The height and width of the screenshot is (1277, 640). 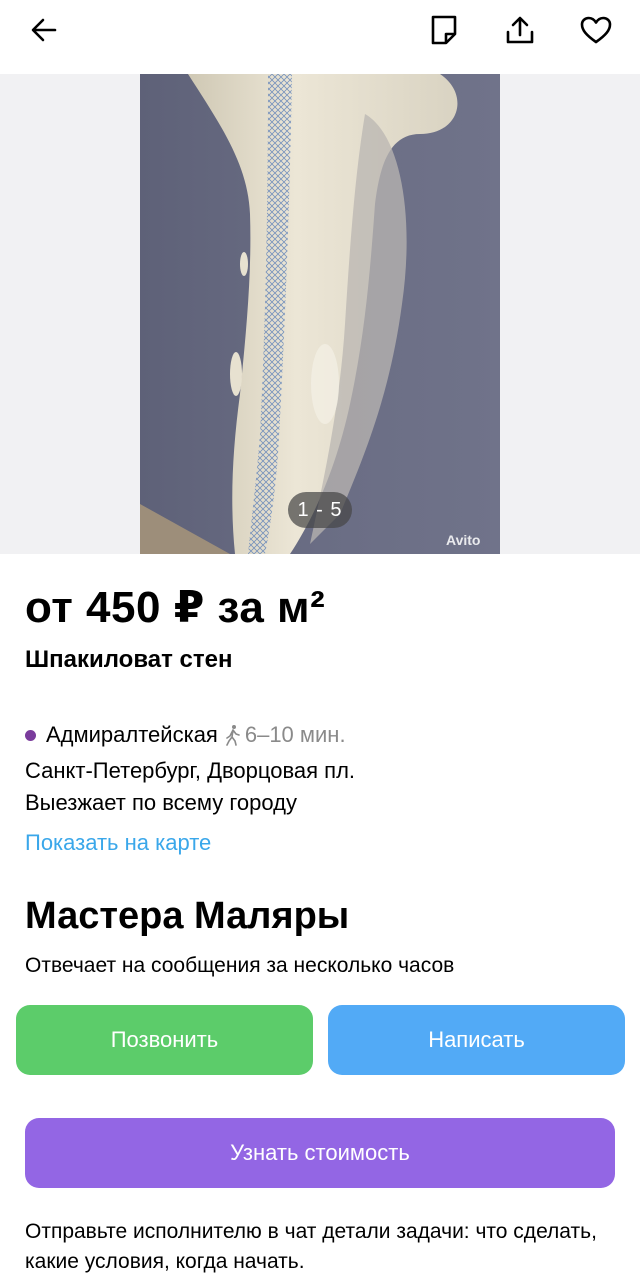 I want to click on metro-station: Адмиралтейская, so click(x=132, y=734).